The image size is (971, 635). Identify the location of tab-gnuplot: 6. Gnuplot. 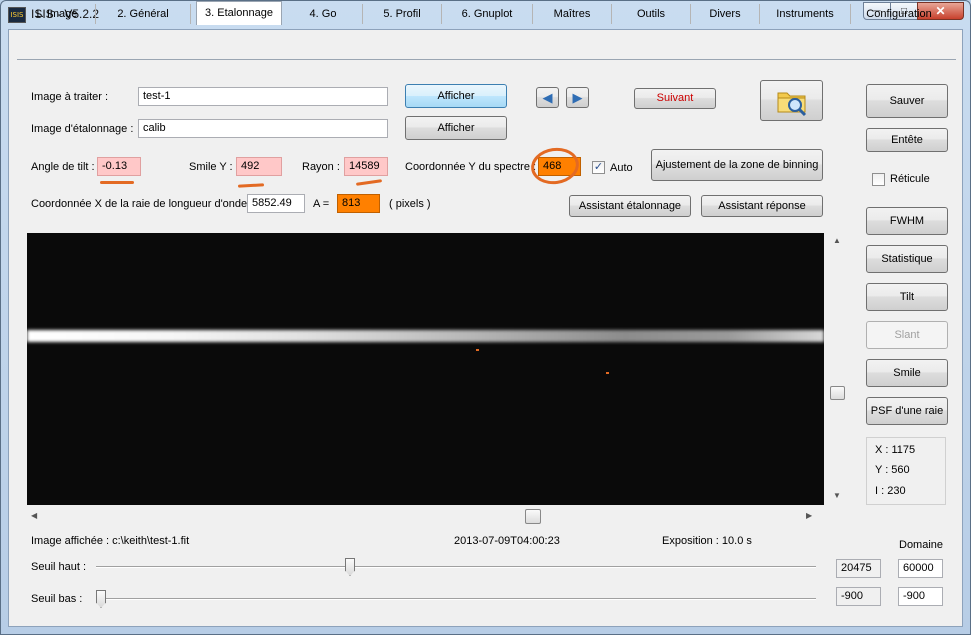
(487, 14).